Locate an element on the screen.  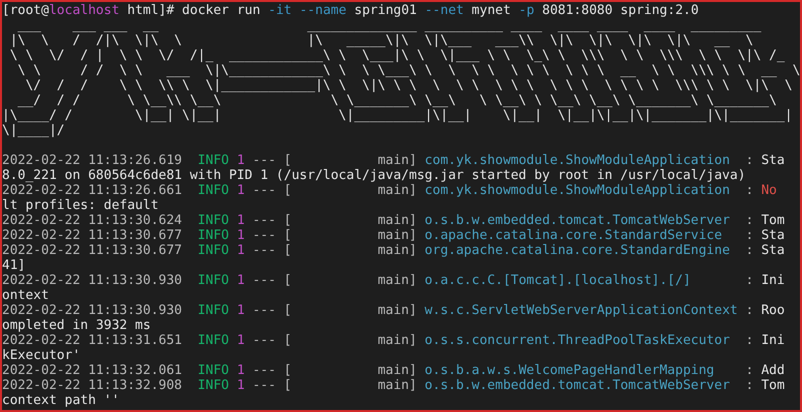
log-line: 2022-02-22 11:13:32.908 INFO 1 --- [ main] o.s.b.w.embedded.tomcat.TomcatWebServer : Tom is located at coordinates (393, 385).